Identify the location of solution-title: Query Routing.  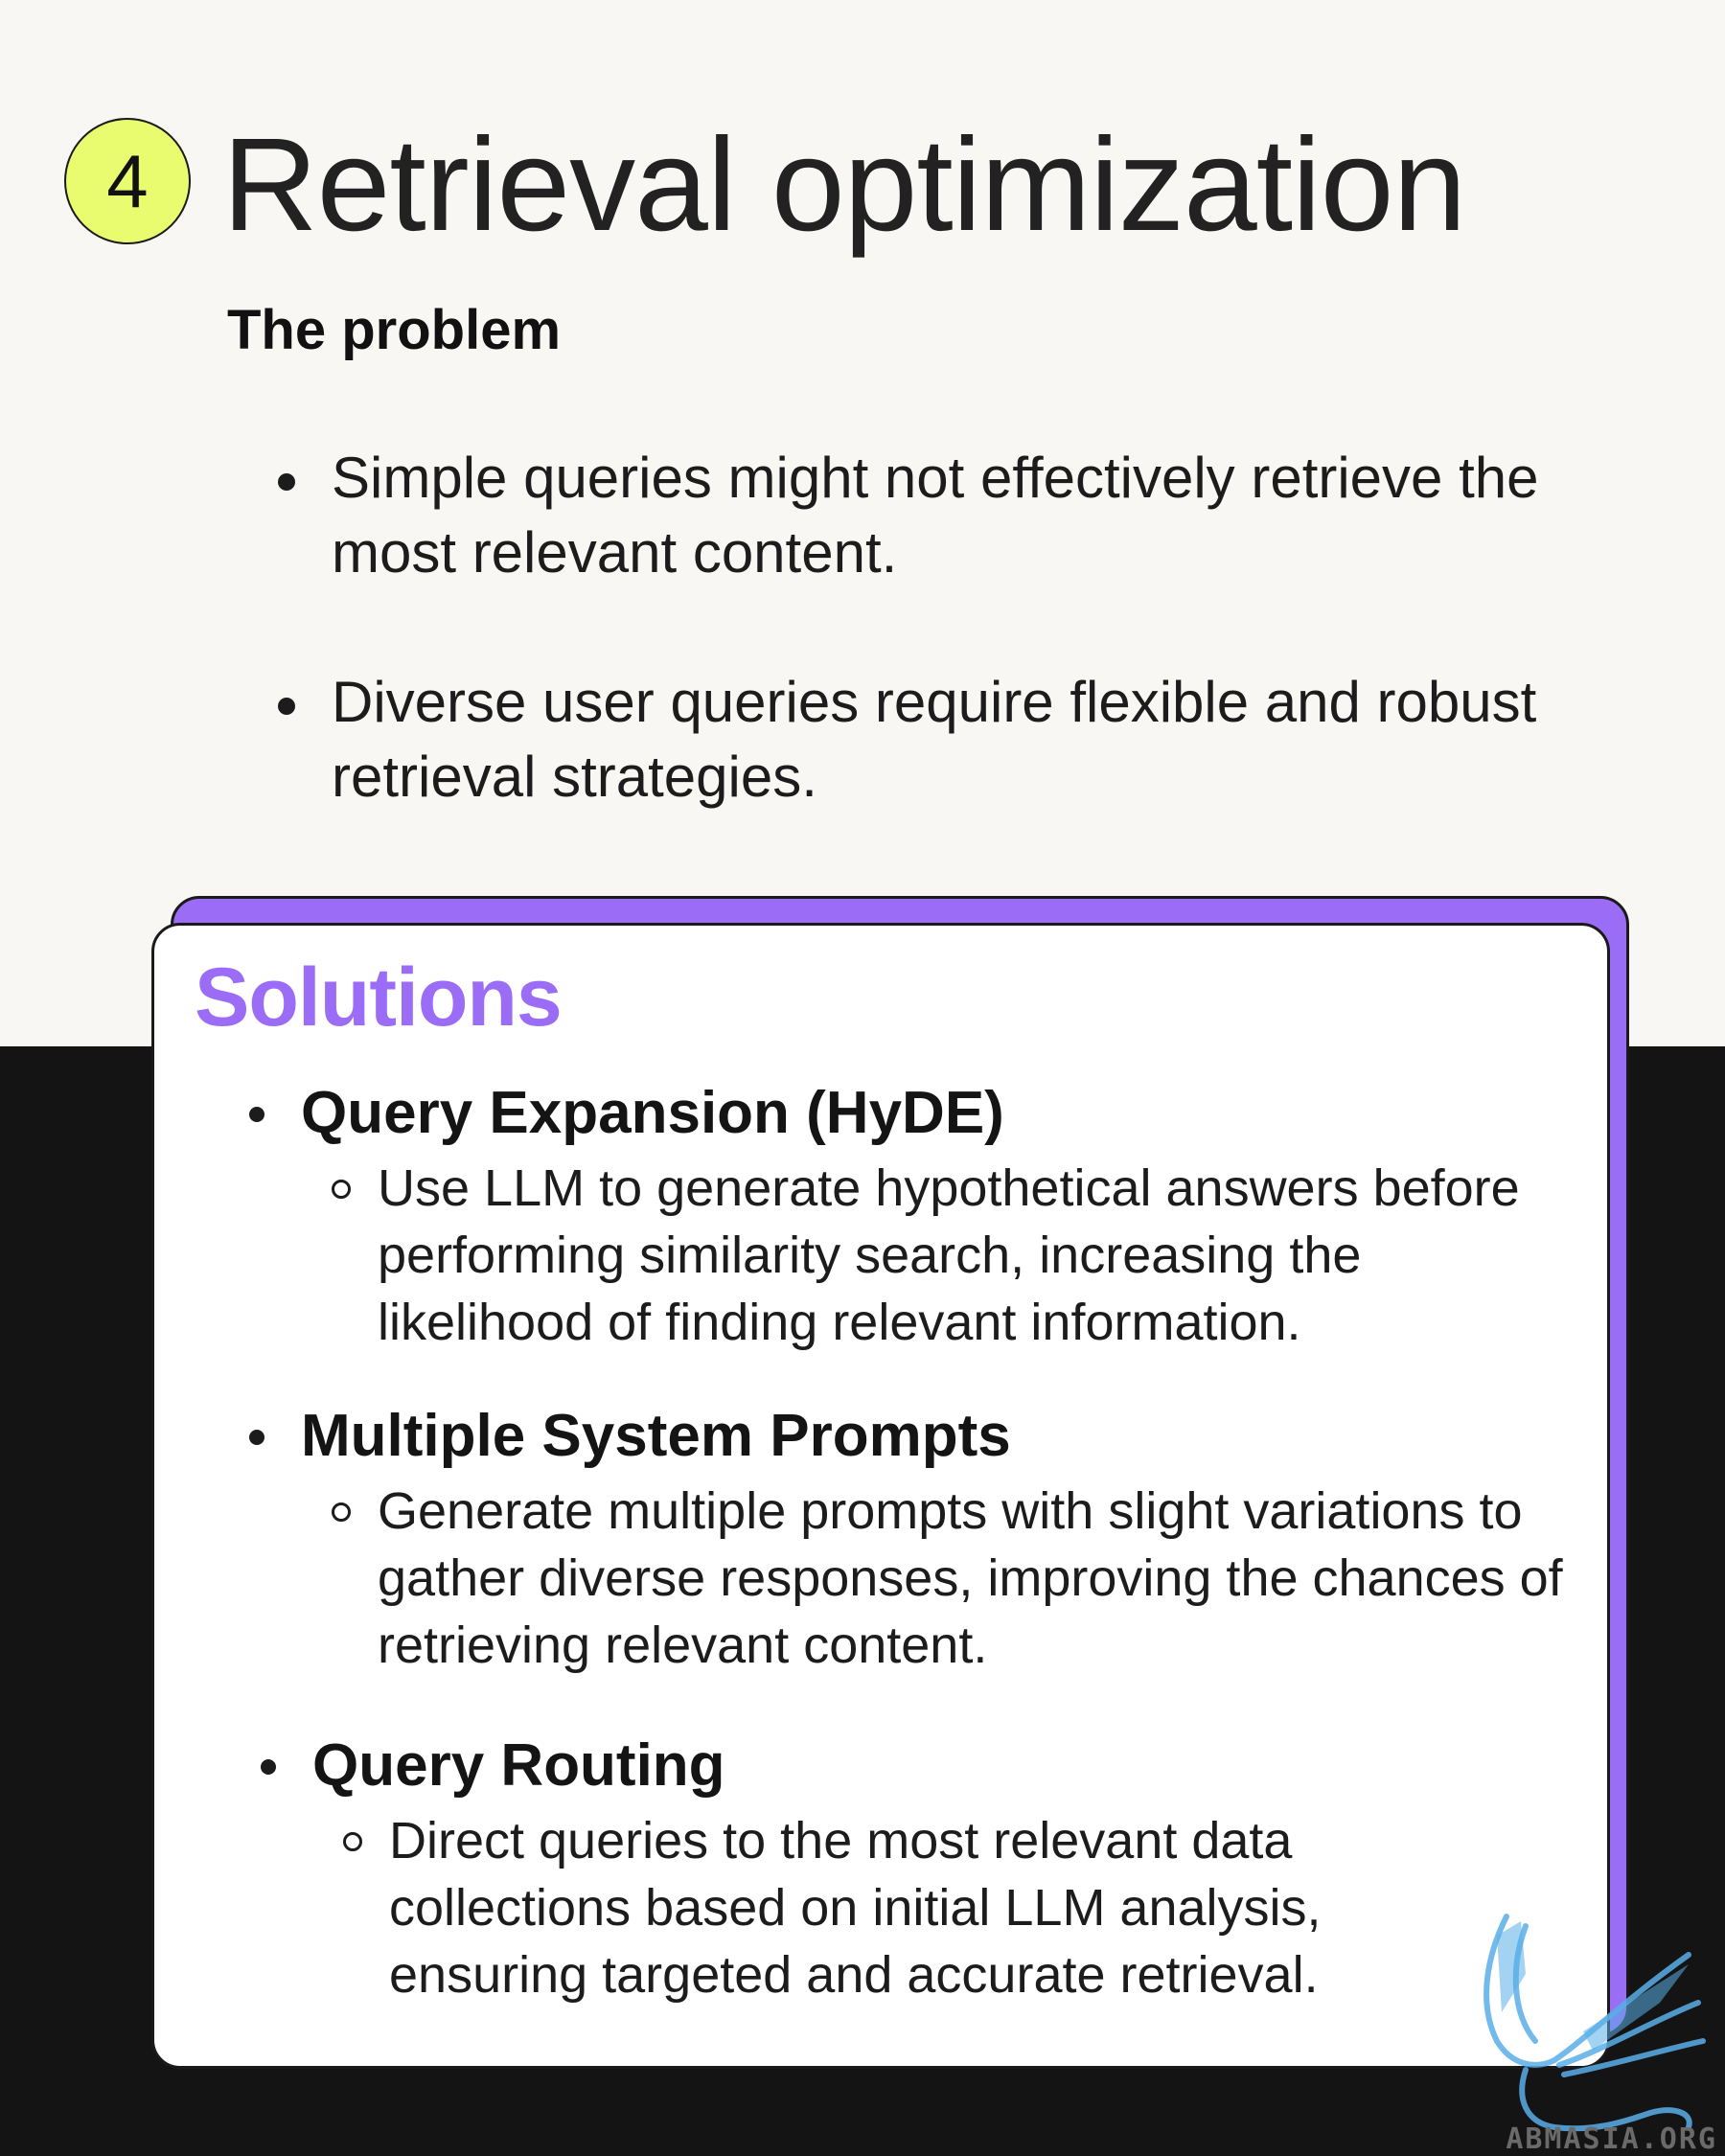
(860, 1766).